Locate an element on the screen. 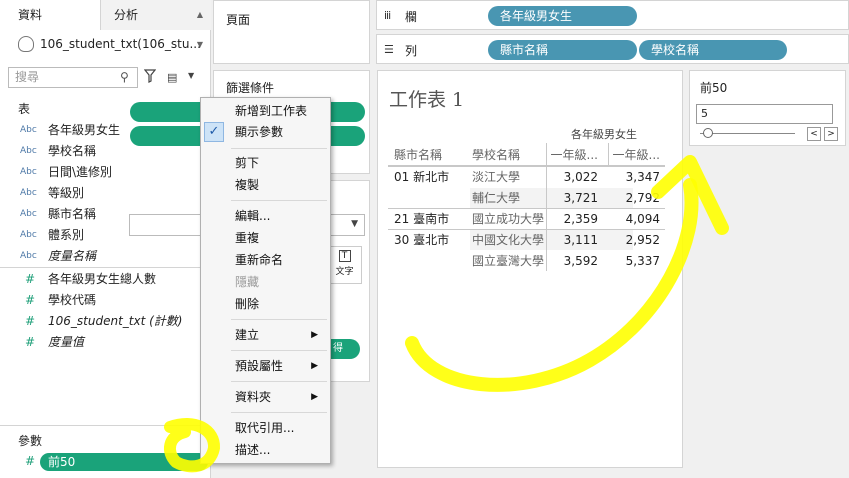  measure-field: # 學校代碼 is located at coordinates (58, 300).